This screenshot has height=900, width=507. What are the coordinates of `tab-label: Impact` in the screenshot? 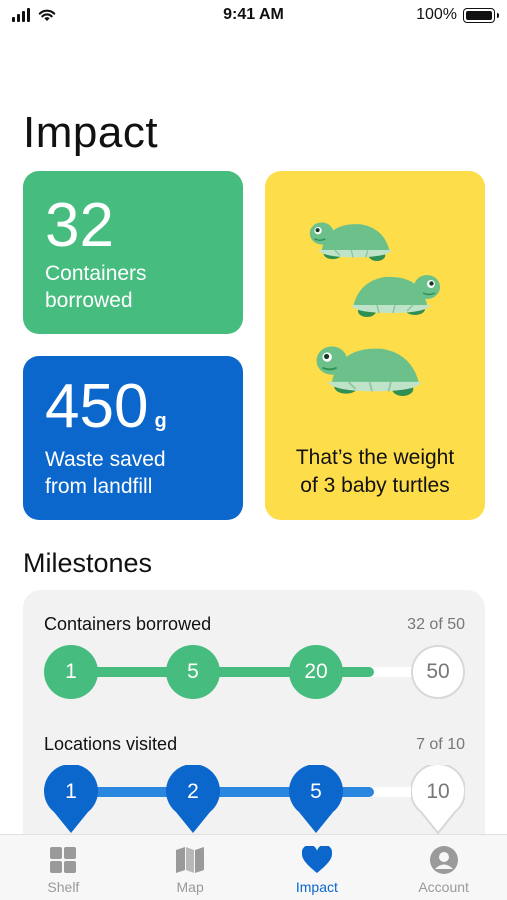 It's located at (316, 887).